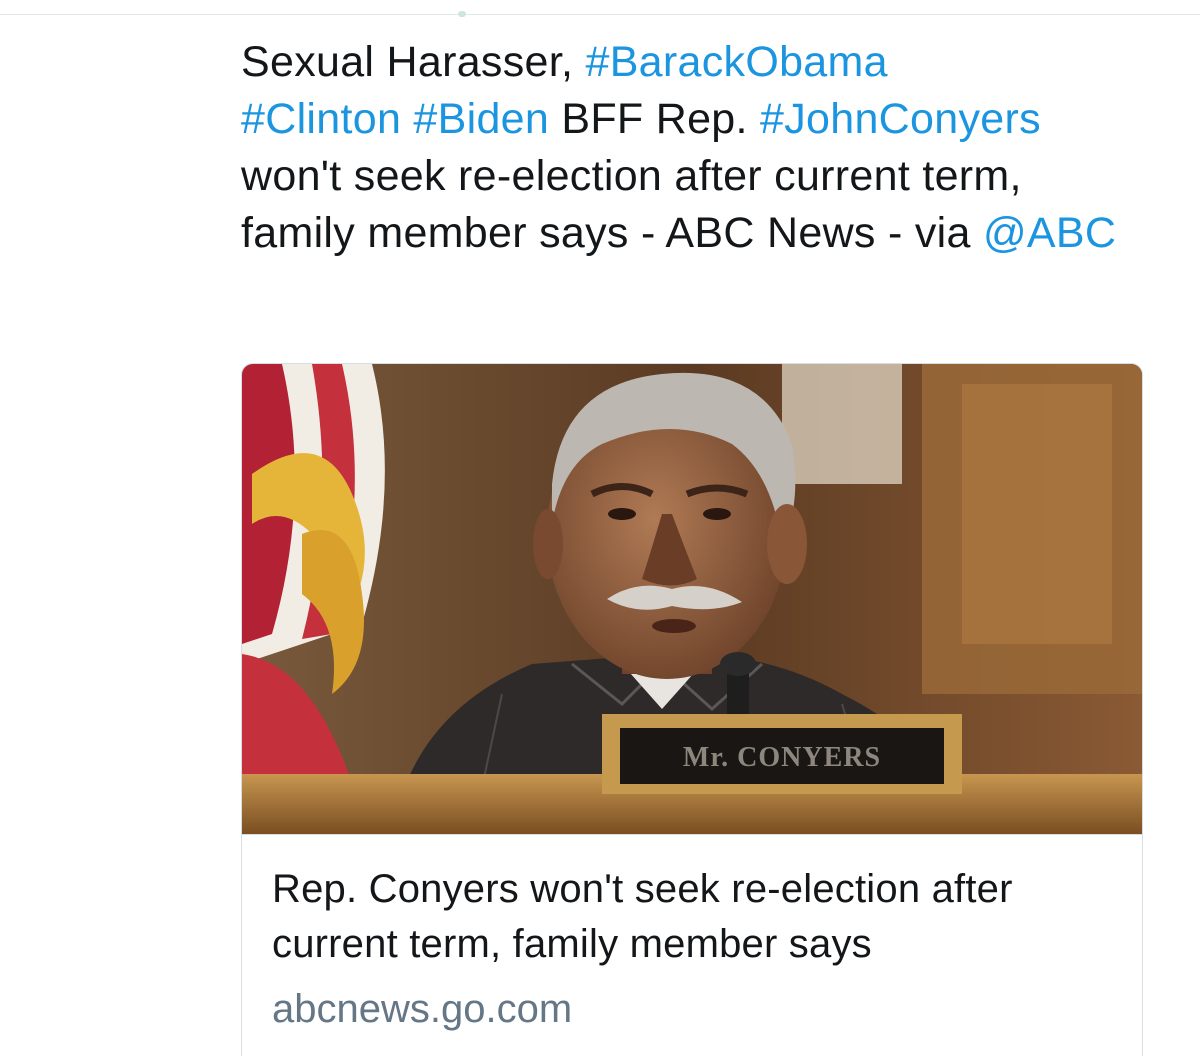  Describe the element at coordinates (413, 62) in the screenshot. I see `tweet-text-segment: Sexual Harasser,` at that location.